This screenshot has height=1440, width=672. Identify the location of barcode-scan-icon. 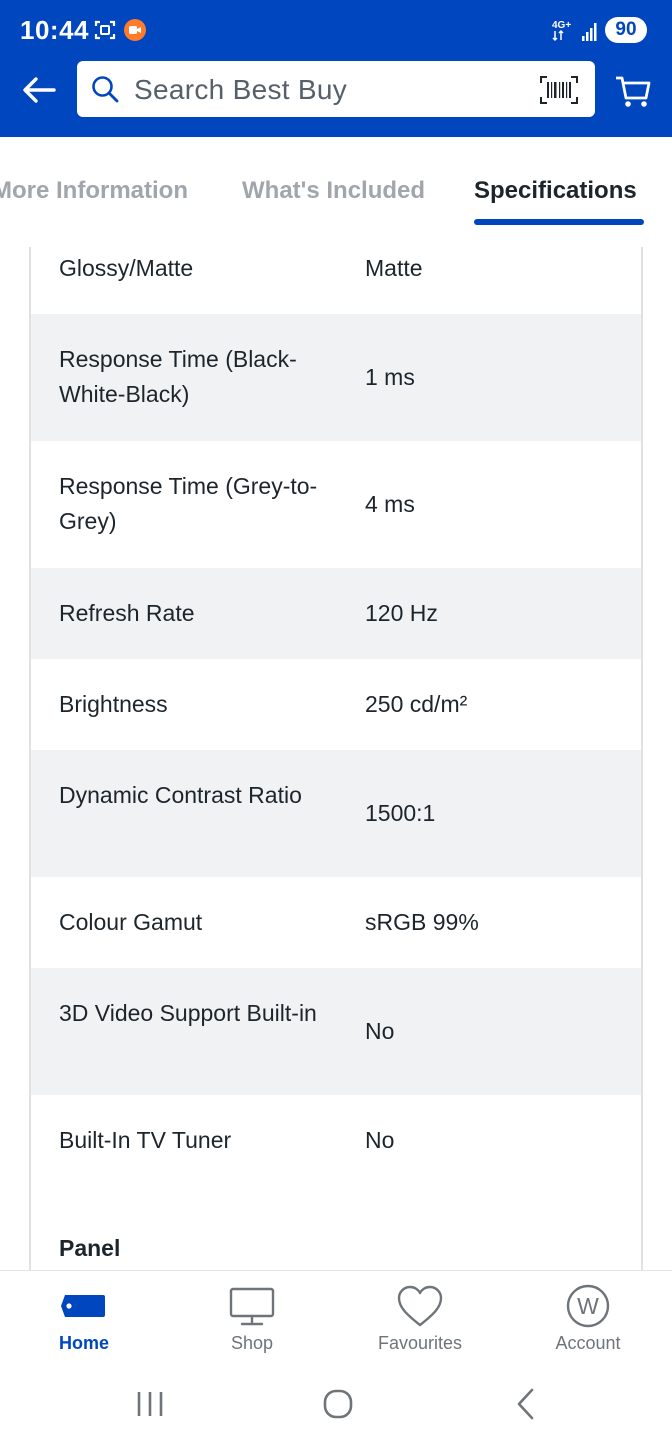
(559, 90).